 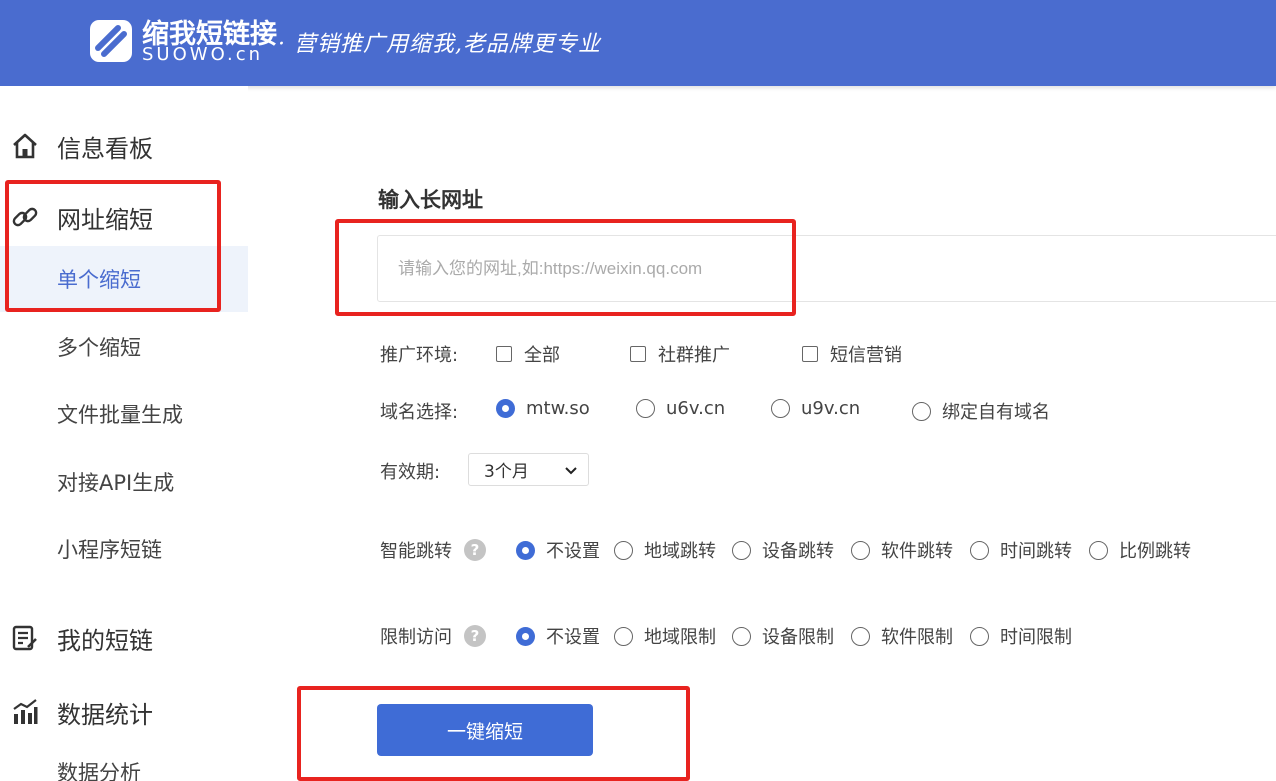 What do you see at coordinates (680, 637) in the screenshot?
I see `option-label: 地域限制` at bounding box center [680, 637].